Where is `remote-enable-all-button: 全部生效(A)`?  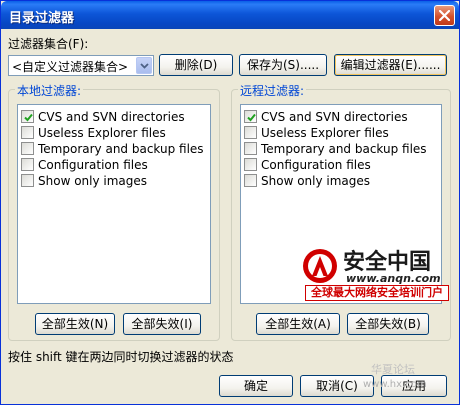 remote-enable-all-button: 全部生效(A) is located at coordinates (298, 324).